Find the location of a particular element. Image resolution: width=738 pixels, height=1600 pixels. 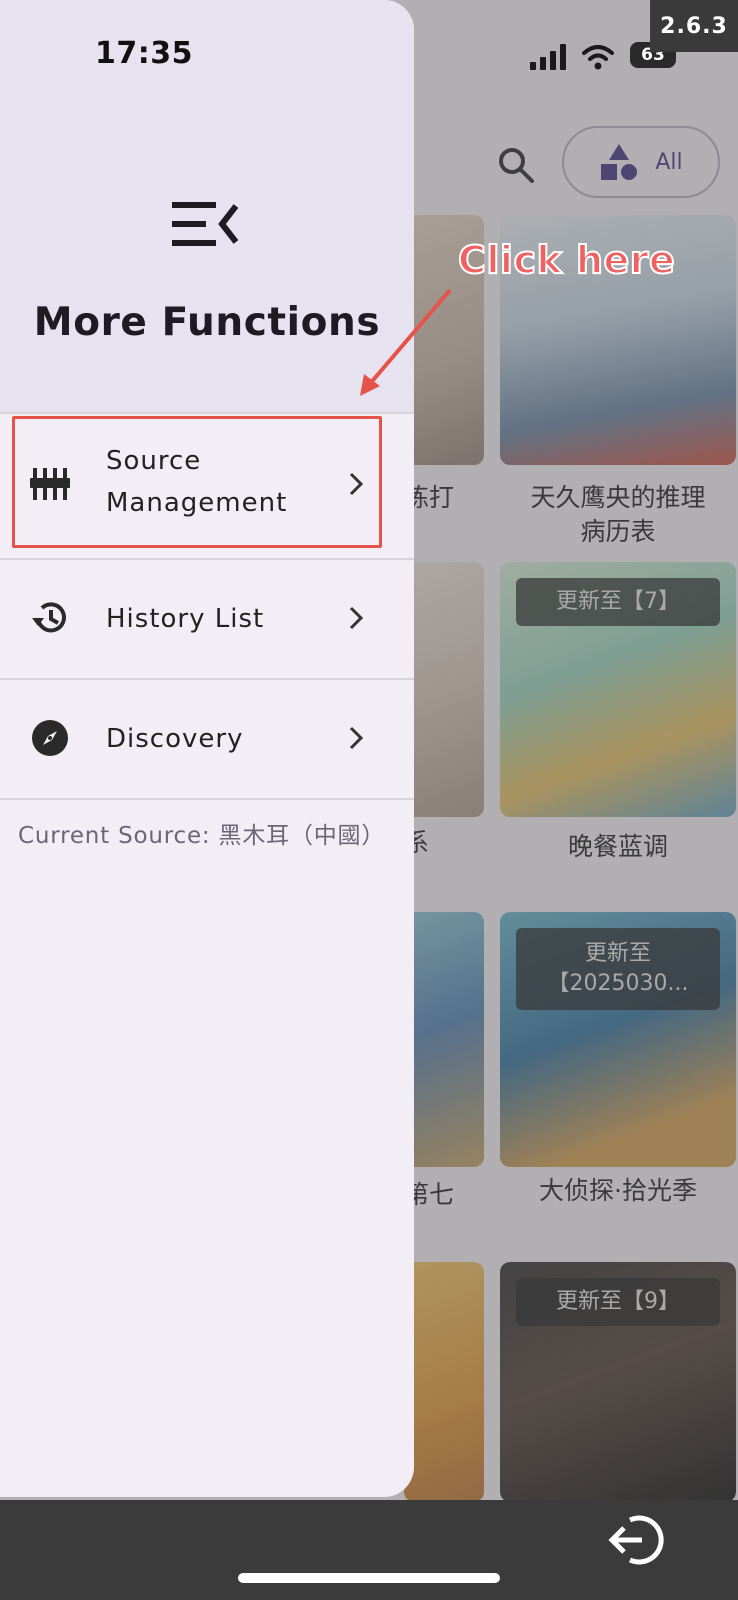

menu-item-label: History List is located at coordinates (185, 619).